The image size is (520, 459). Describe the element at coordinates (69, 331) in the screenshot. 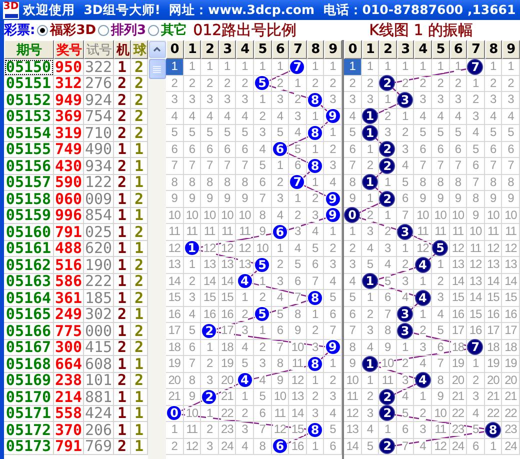

I see `table-cell: 775` at that location.